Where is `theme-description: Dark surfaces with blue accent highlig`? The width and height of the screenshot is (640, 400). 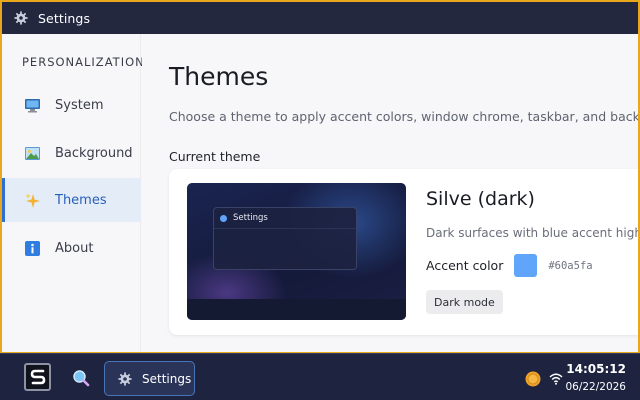 theme-description: Dark surfaces with blue accent highlig is located at coordinates (532, 233).